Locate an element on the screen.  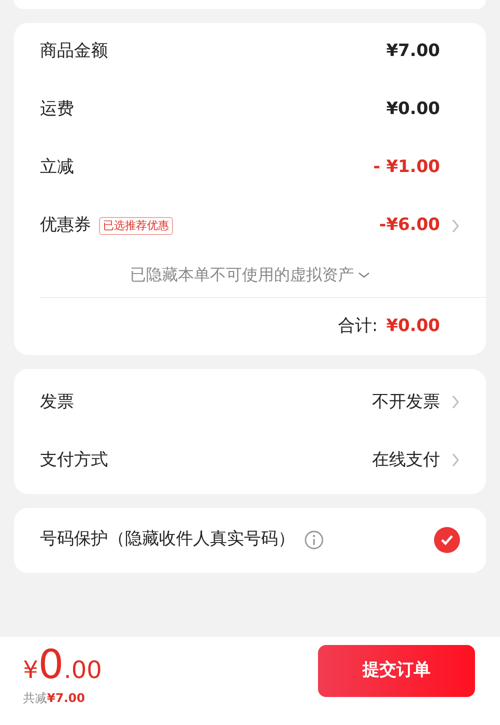
privacy-label: 号码保护（隐藏收件人真实号码） is located at coordinates (167, 540).